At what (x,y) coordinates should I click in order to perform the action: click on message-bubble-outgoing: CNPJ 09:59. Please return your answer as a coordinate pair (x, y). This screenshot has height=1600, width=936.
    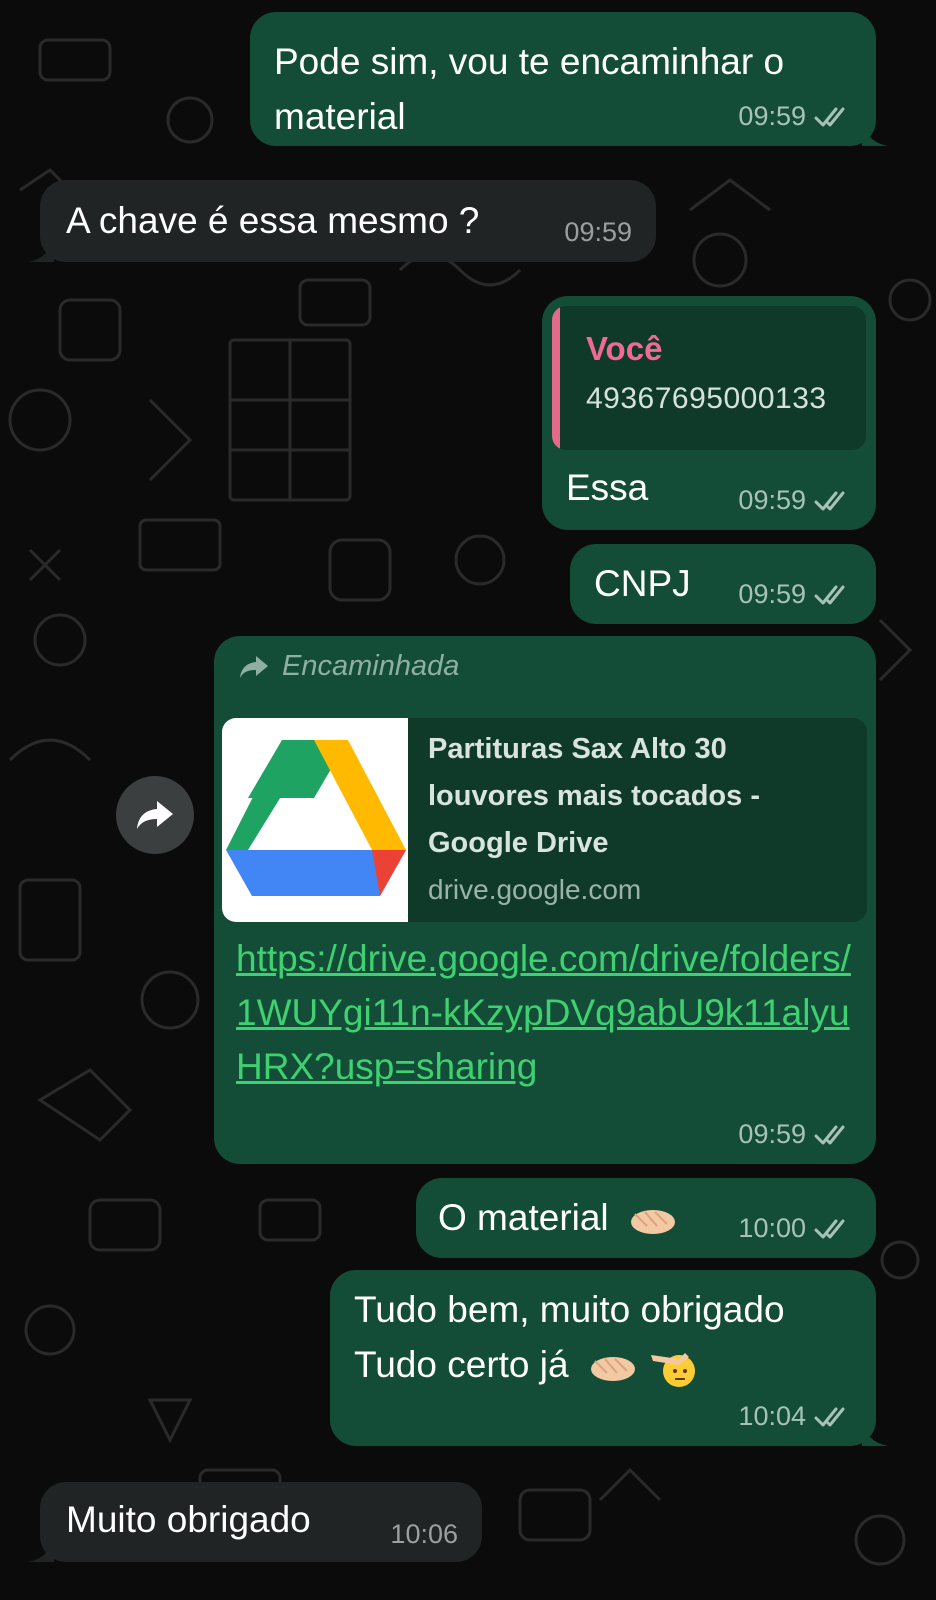
    Looking at the image, I should click on (723, 584).